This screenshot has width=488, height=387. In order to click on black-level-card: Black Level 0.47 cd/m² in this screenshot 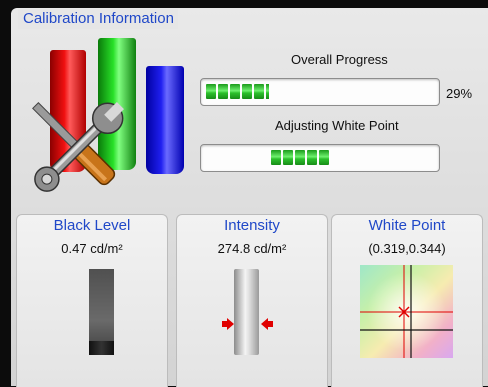, I will do `click(92, 300)`.